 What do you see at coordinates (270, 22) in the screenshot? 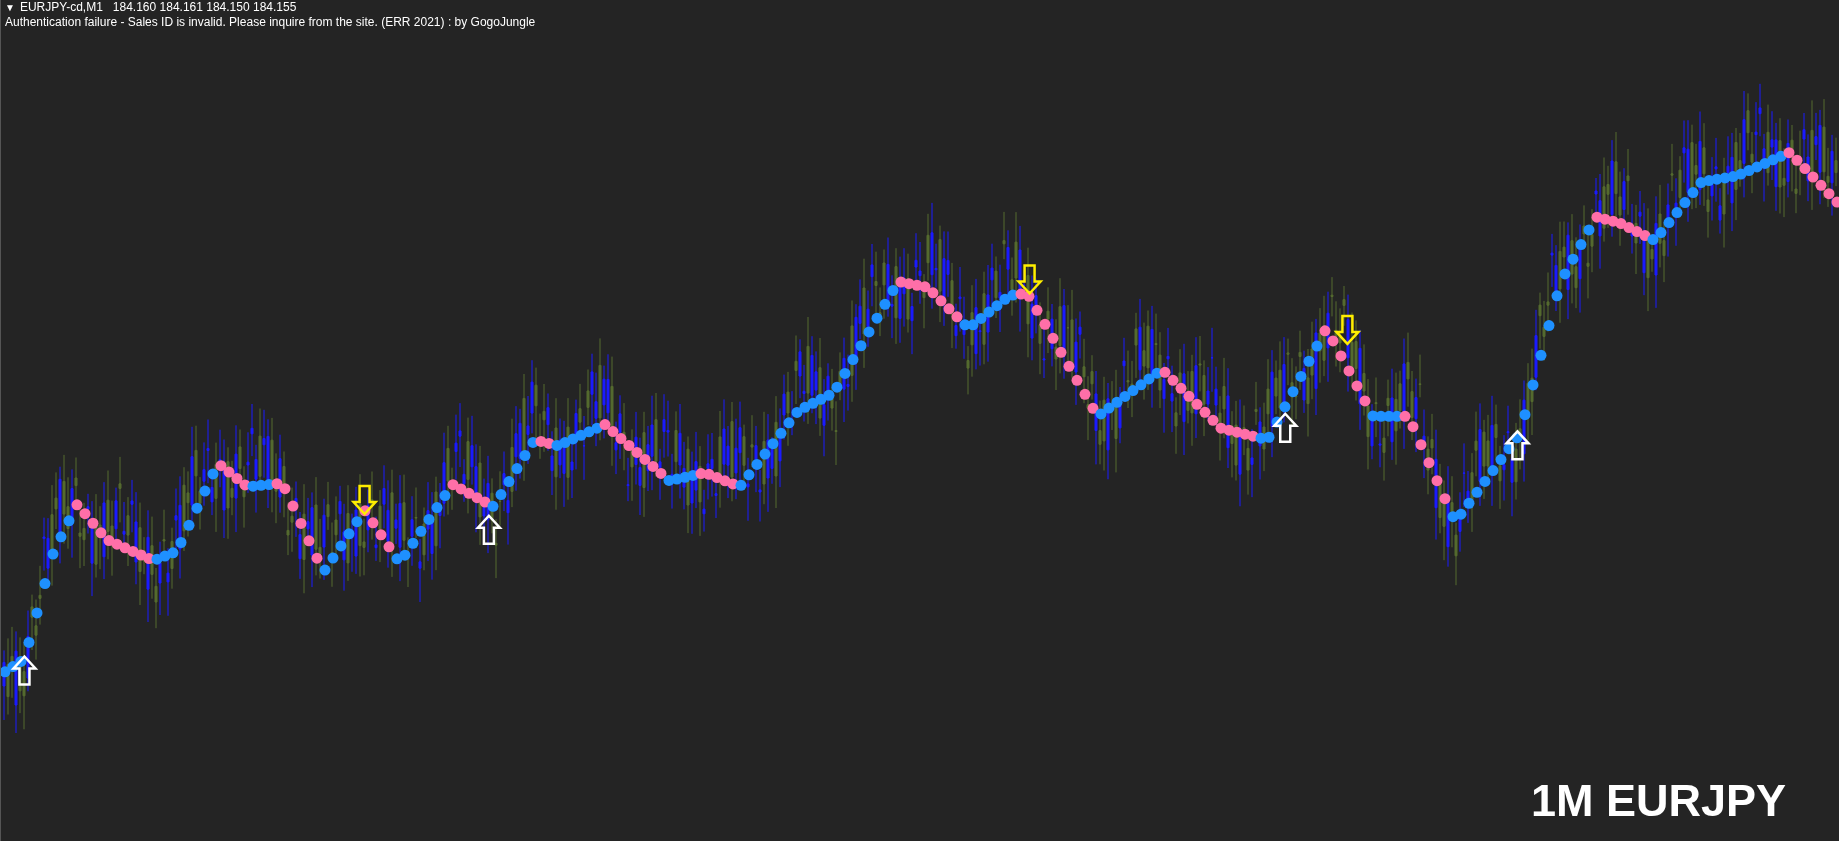
I see `error-message: Authentication failure - Sales ID is invalid. Please inquire from the site. (ERR 2021) : by GogoJungle` at bounding box center [270, 22].